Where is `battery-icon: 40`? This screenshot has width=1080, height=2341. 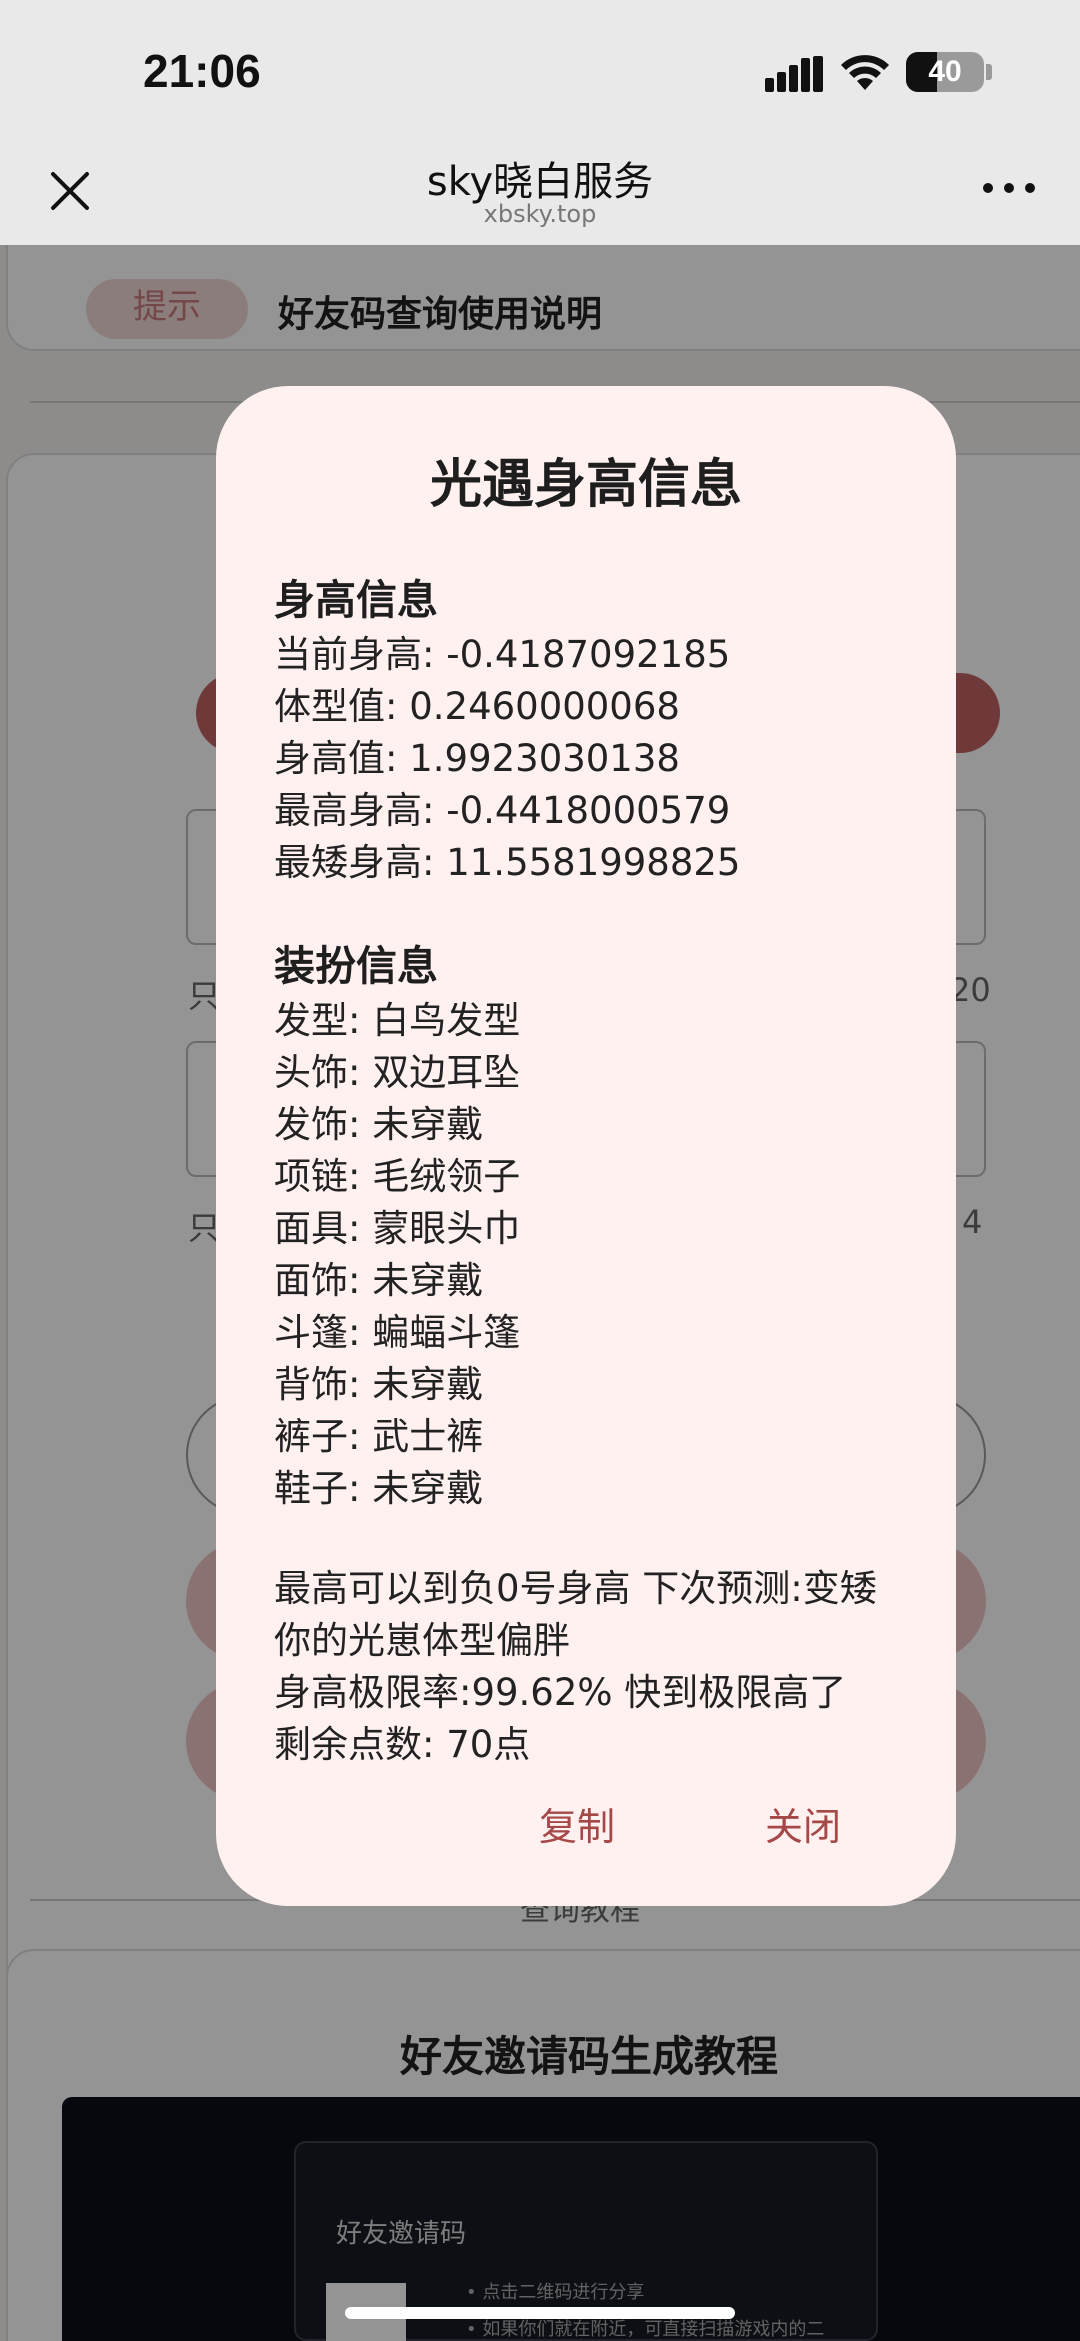 battery-icon: 40 is located at coordinates (945, 72).